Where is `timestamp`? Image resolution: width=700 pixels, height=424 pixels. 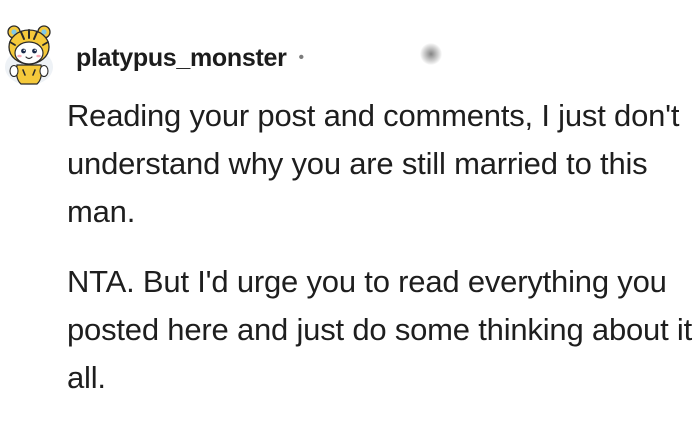 timestamp is located at coordinates (431, 54).